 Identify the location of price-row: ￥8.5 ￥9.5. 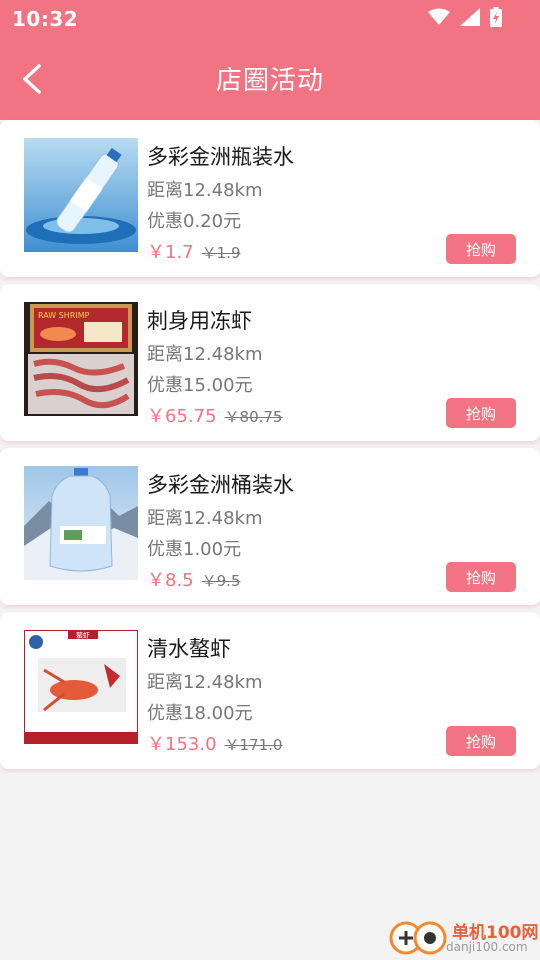
(194, 579).